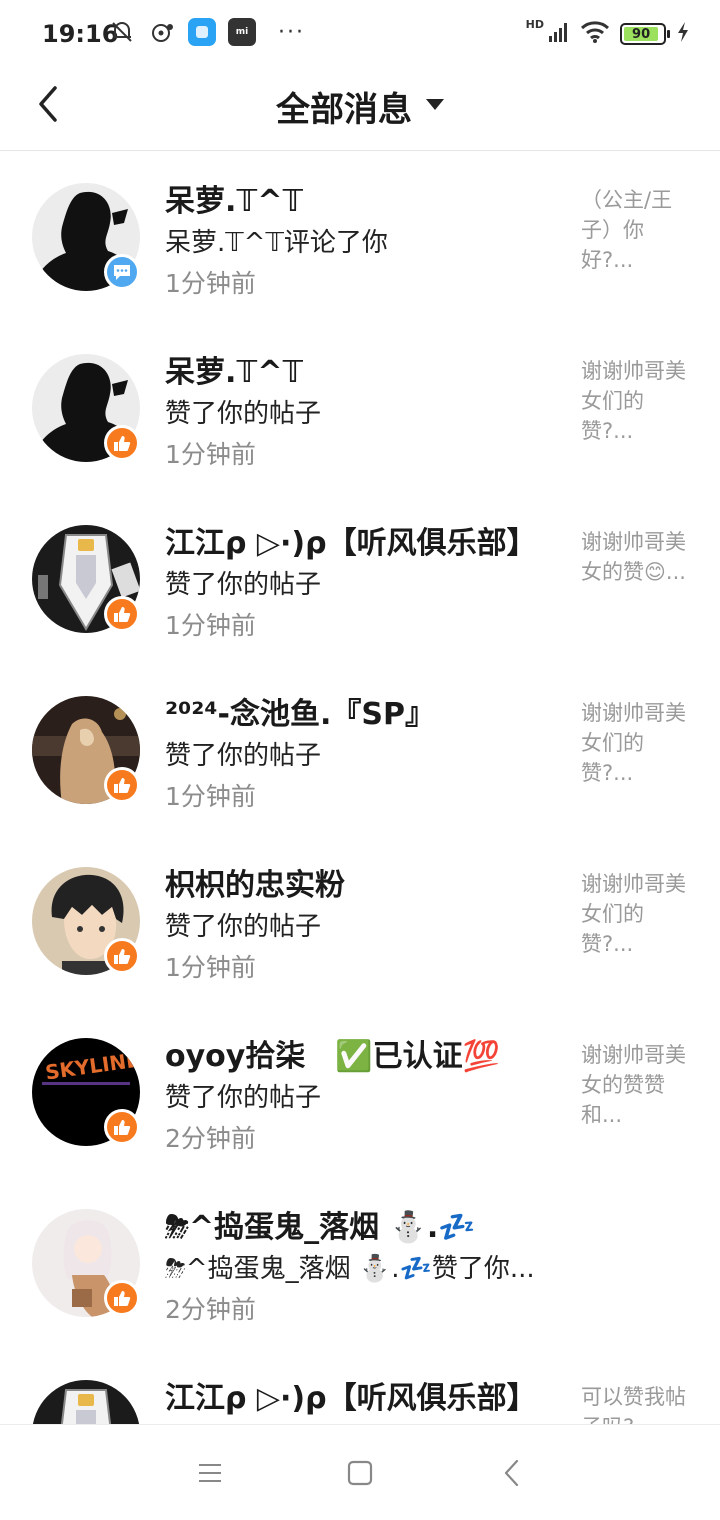  Describe the element at coordinates (559, 34) in the screenshot. I see `signal-icon` at that location.